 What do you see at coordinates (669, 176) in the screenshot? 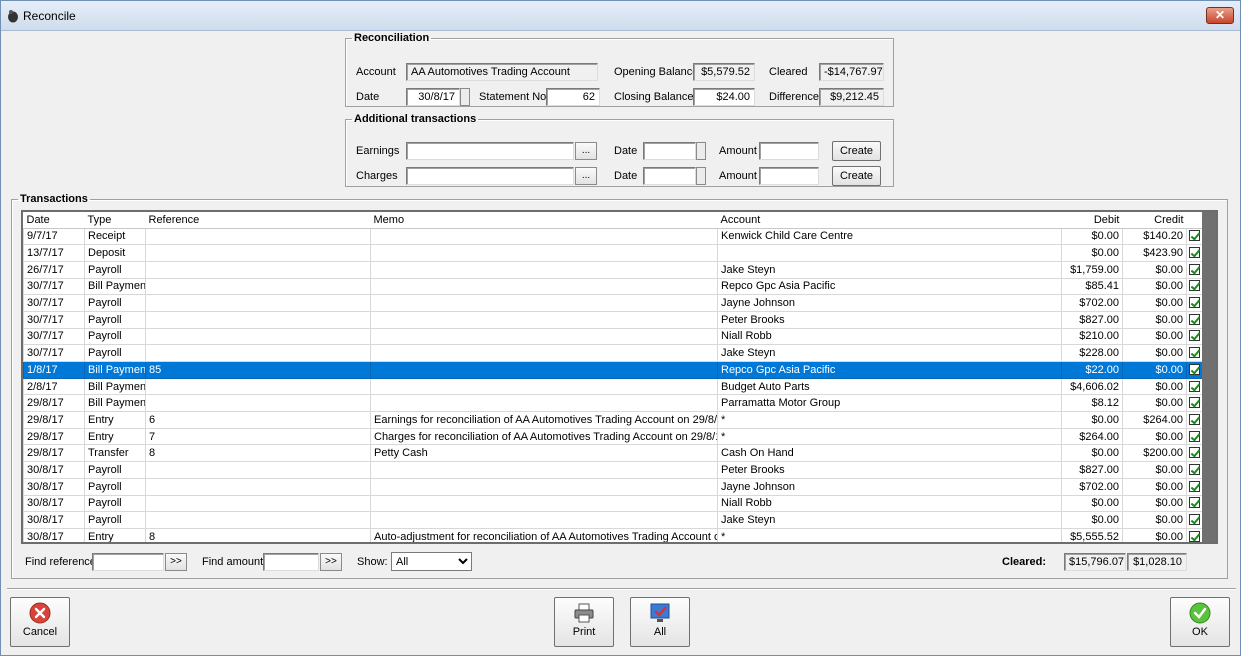
I see `charges-date-field` at bounding box center [669, 176].